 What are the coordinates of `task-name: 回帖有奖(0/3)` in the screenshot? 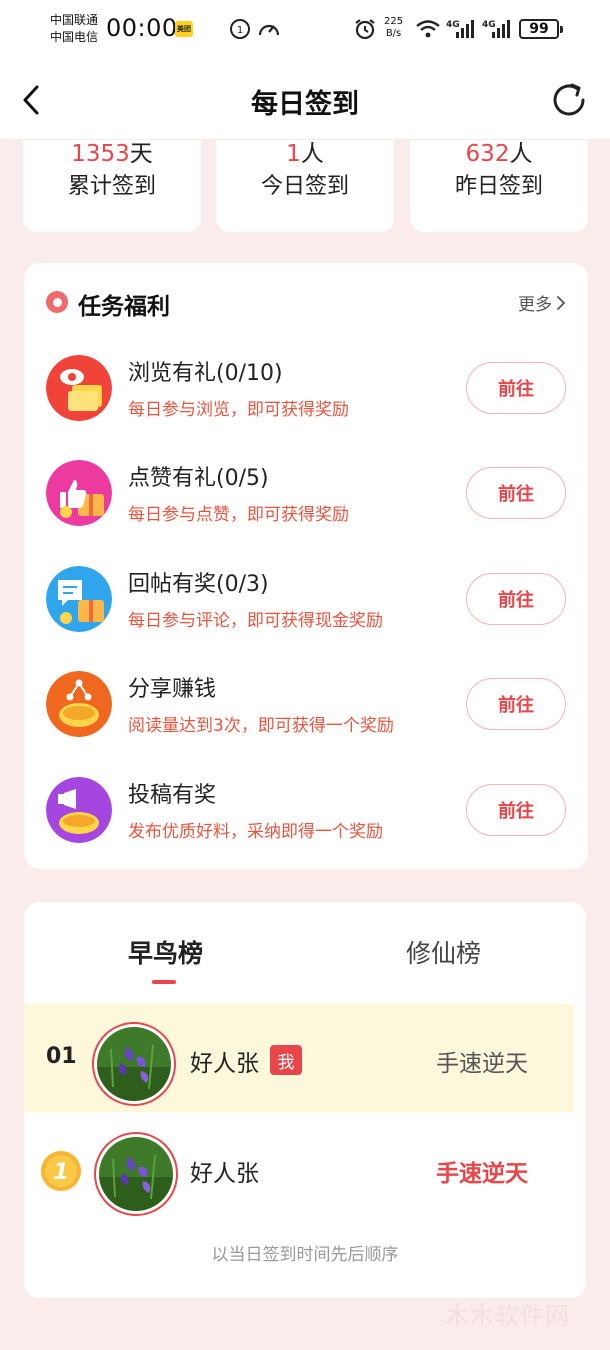 It's located at (198, 584).